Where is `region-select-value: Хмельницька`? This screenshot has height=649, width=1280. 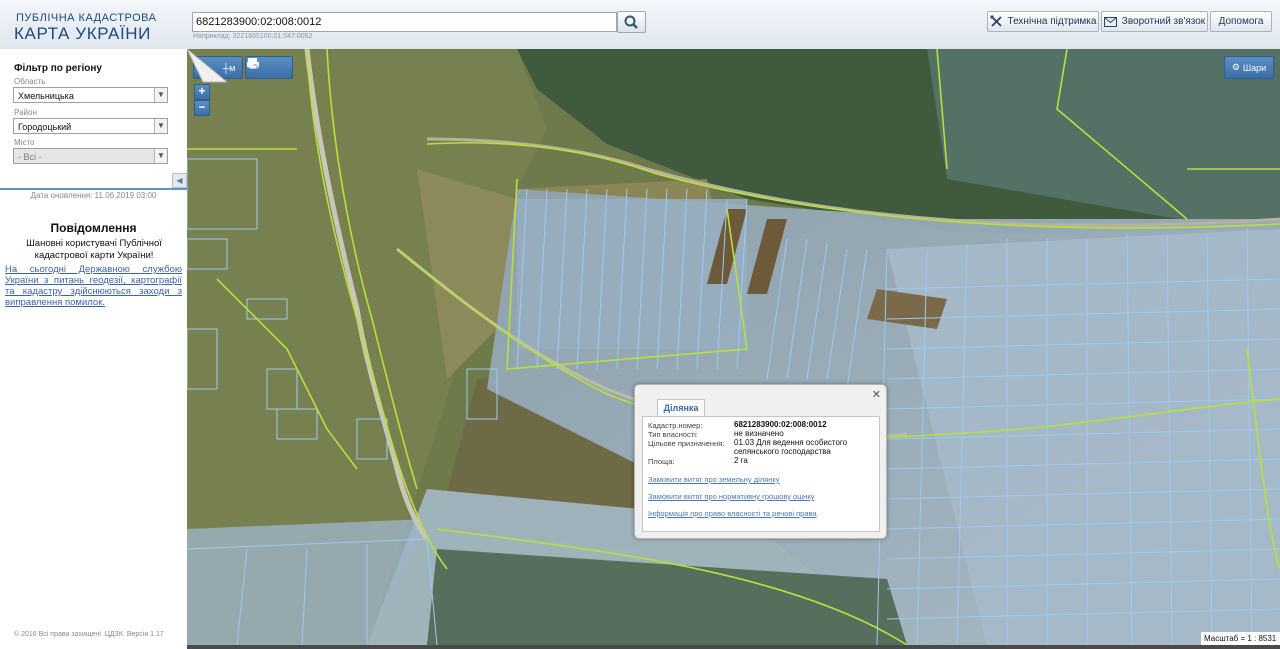
region-select-value: Хмельницька is located at coordinates (46, 96).